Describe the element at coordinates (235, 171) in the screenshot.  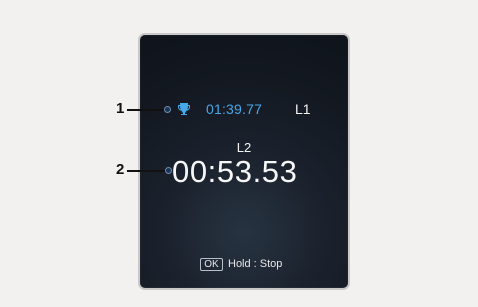
I see `current-lap-time: 00:53.53` at that location.